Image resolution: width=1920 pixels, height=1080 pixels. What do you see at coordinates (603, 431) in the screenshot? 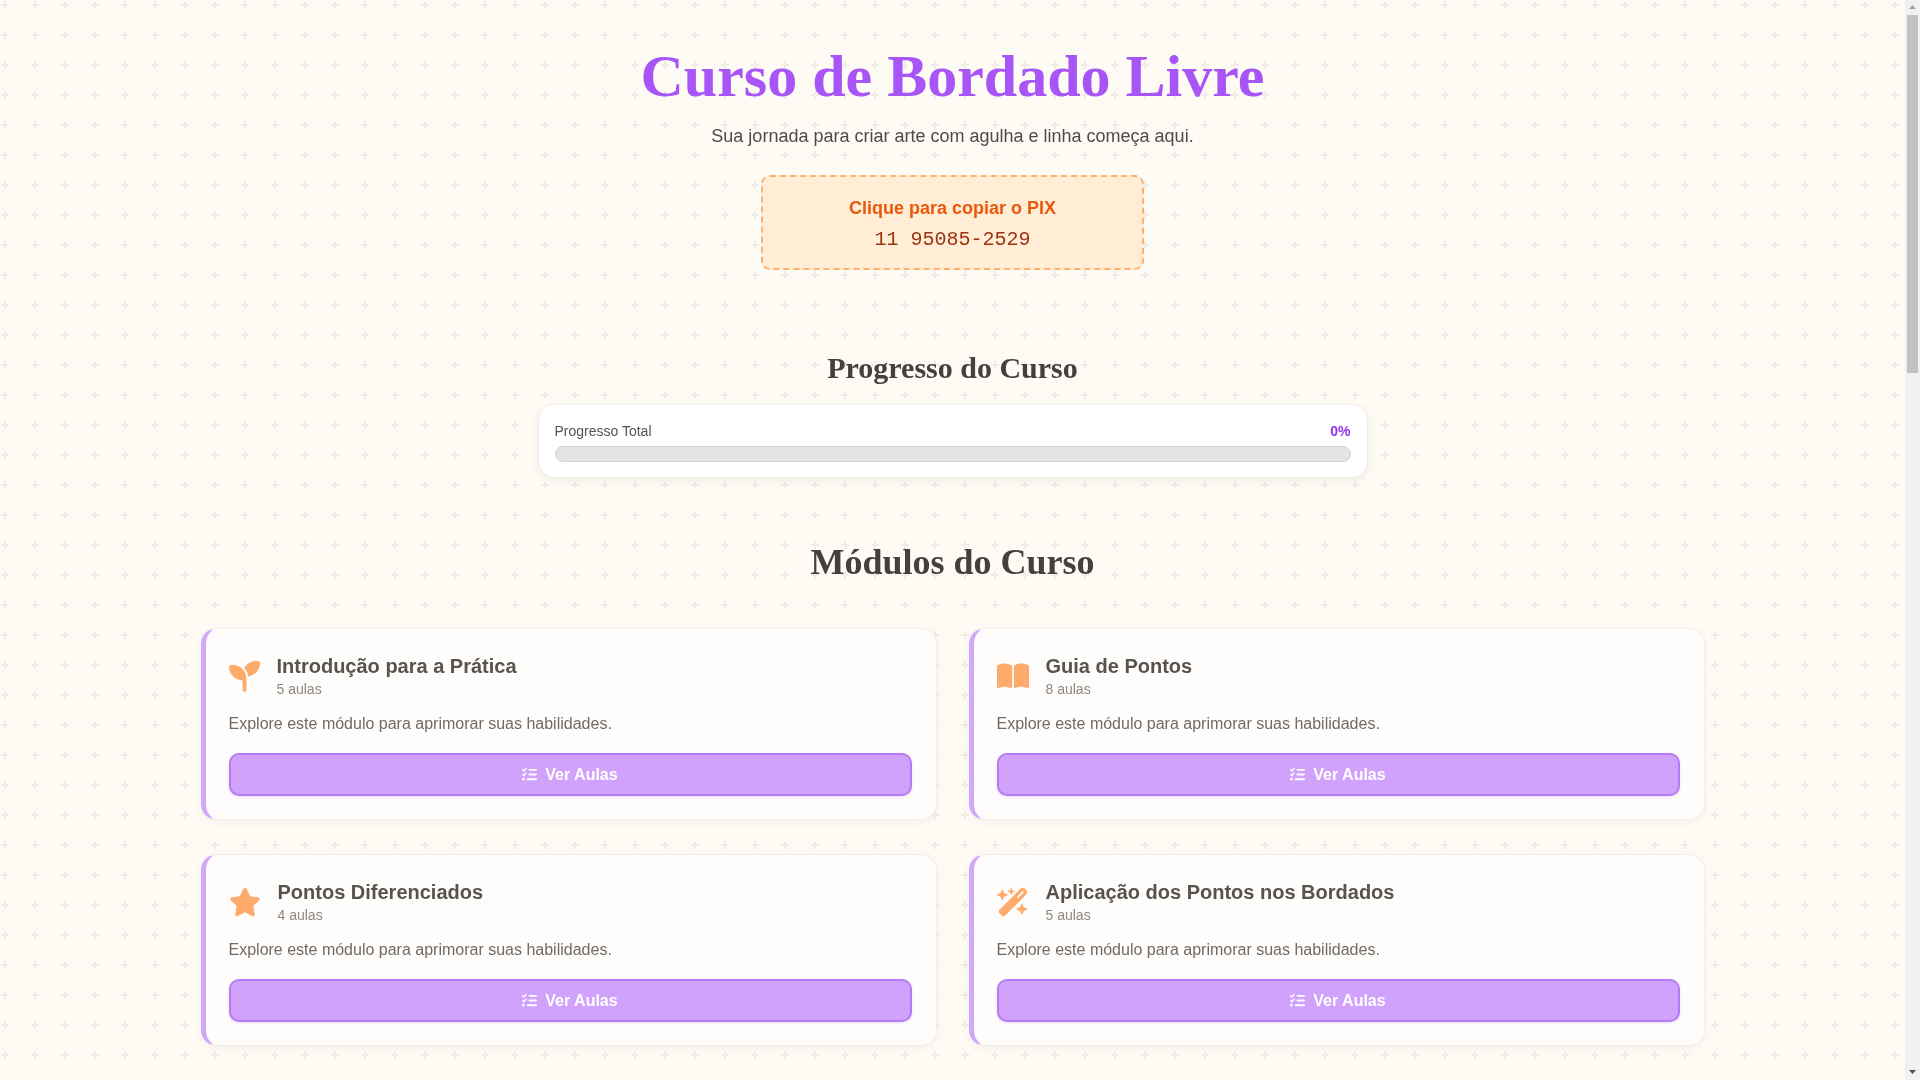
I see `progress-label: Progresso Total` at bounding box center [603, 431].